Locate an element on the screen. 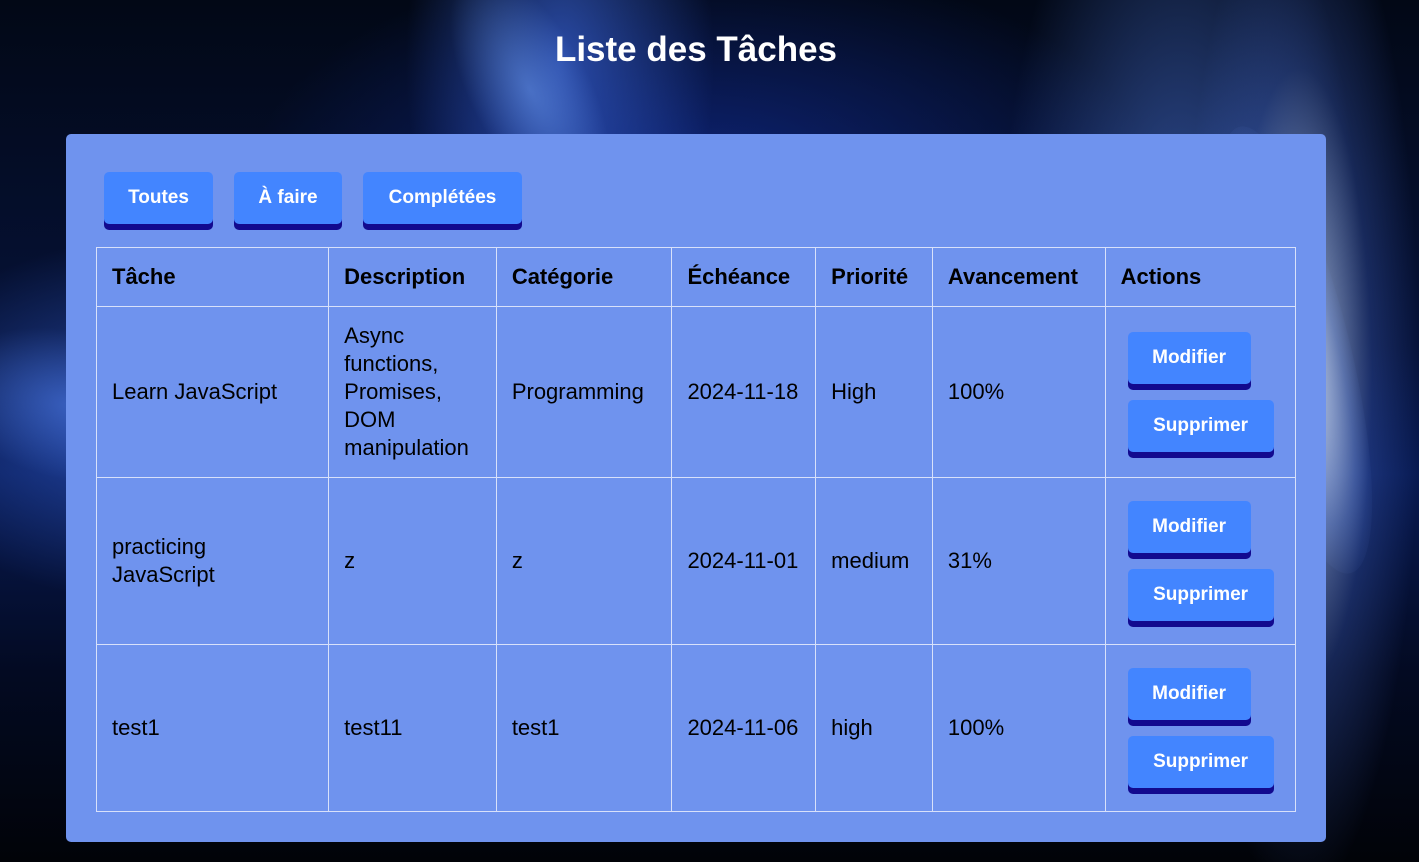 Image resolution: width=1419 pixels, height=862 pixels. header-due-date: Échéance is located at coordinates (744, 277).